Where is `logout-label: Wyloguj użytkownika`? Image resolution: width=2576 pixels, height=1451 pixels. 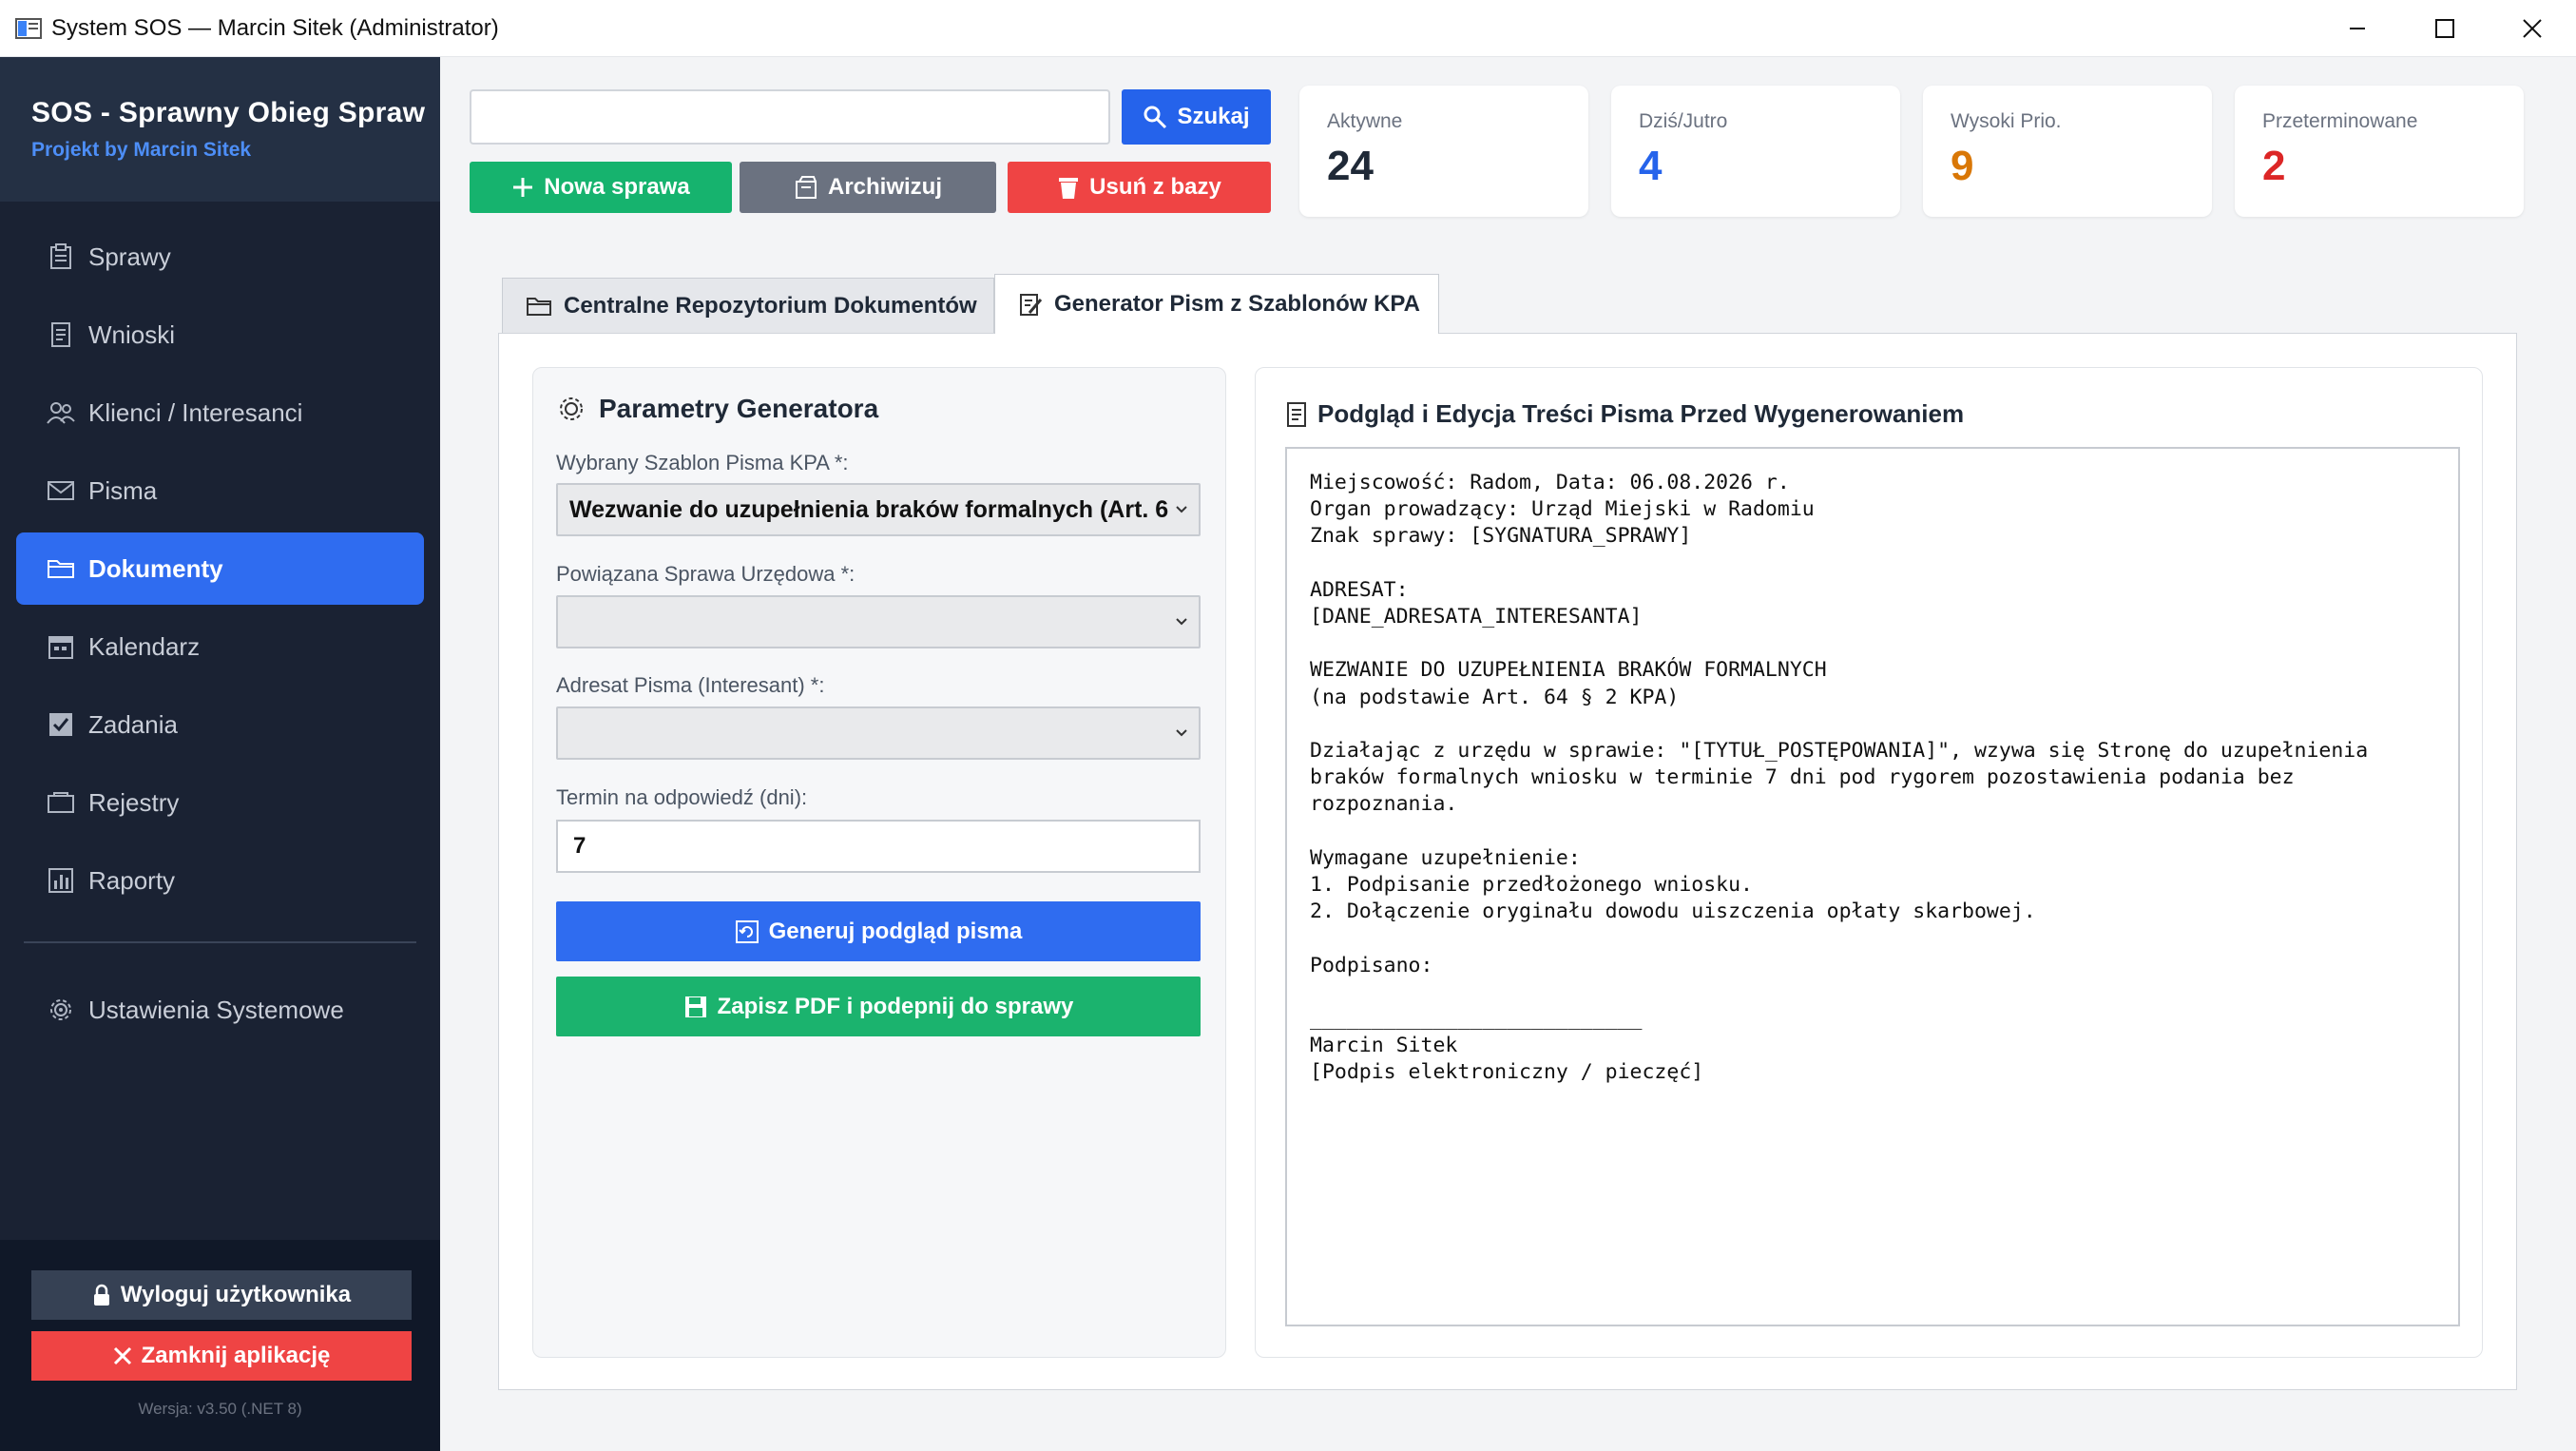
logout-label: Wyloguj użytkownika is located at coordinates (236, 1294).